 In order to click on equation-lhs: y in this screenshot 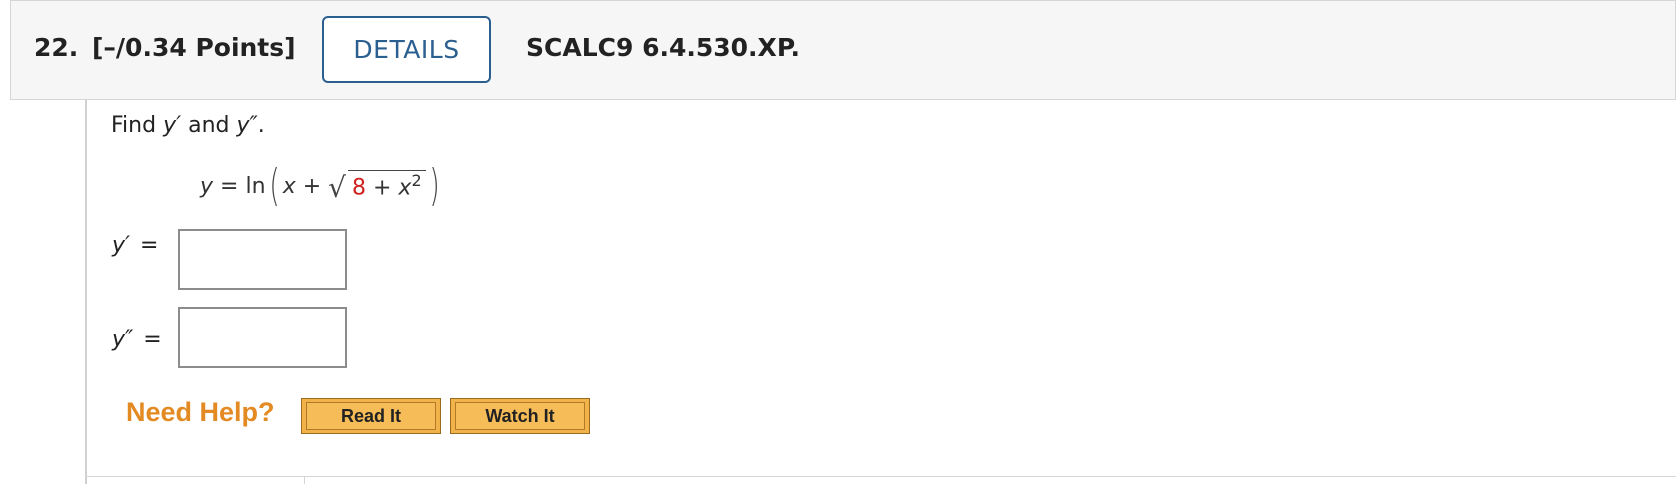, I will do `click(207, 186)`.